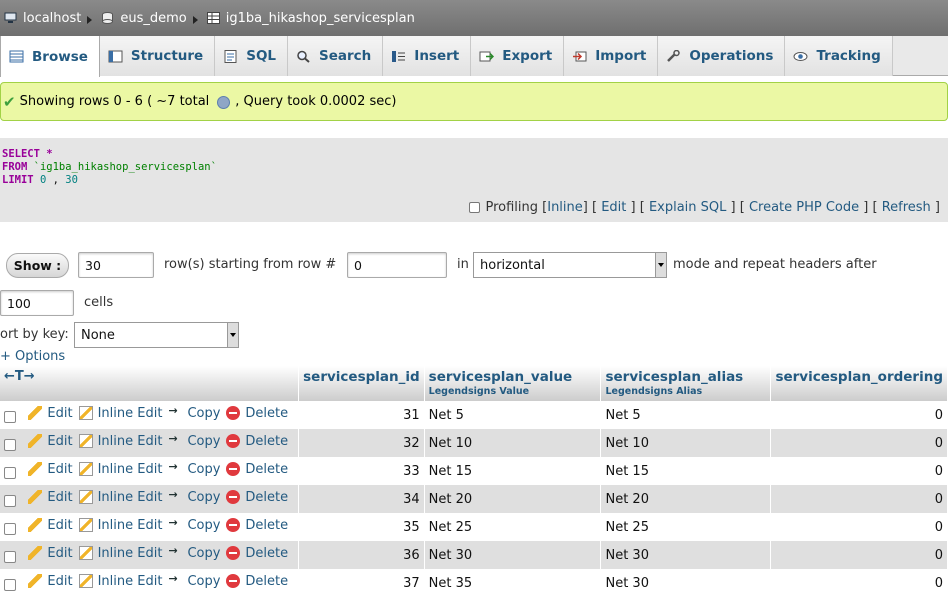  What do you see at coordinates (565, 207) in the screenshot?
I see `inline-link: Inline` at bounding box center [565, 207].